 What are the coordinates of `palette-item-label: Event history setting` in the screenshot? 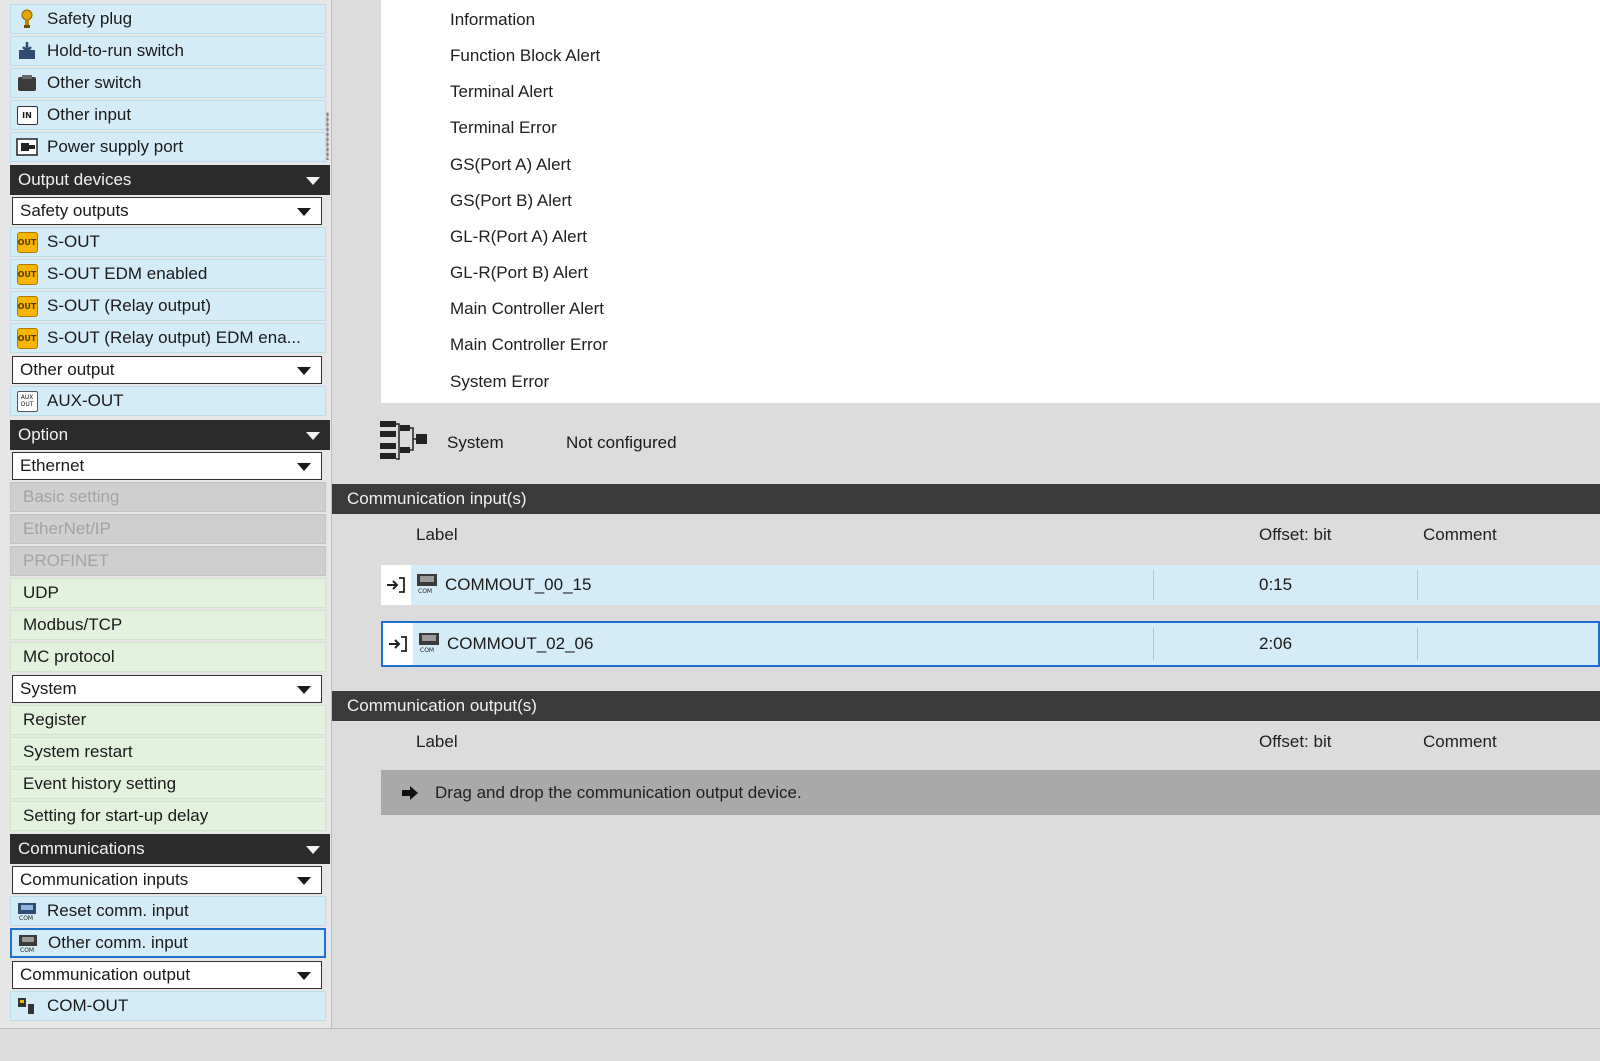 It's located at (100, 783).